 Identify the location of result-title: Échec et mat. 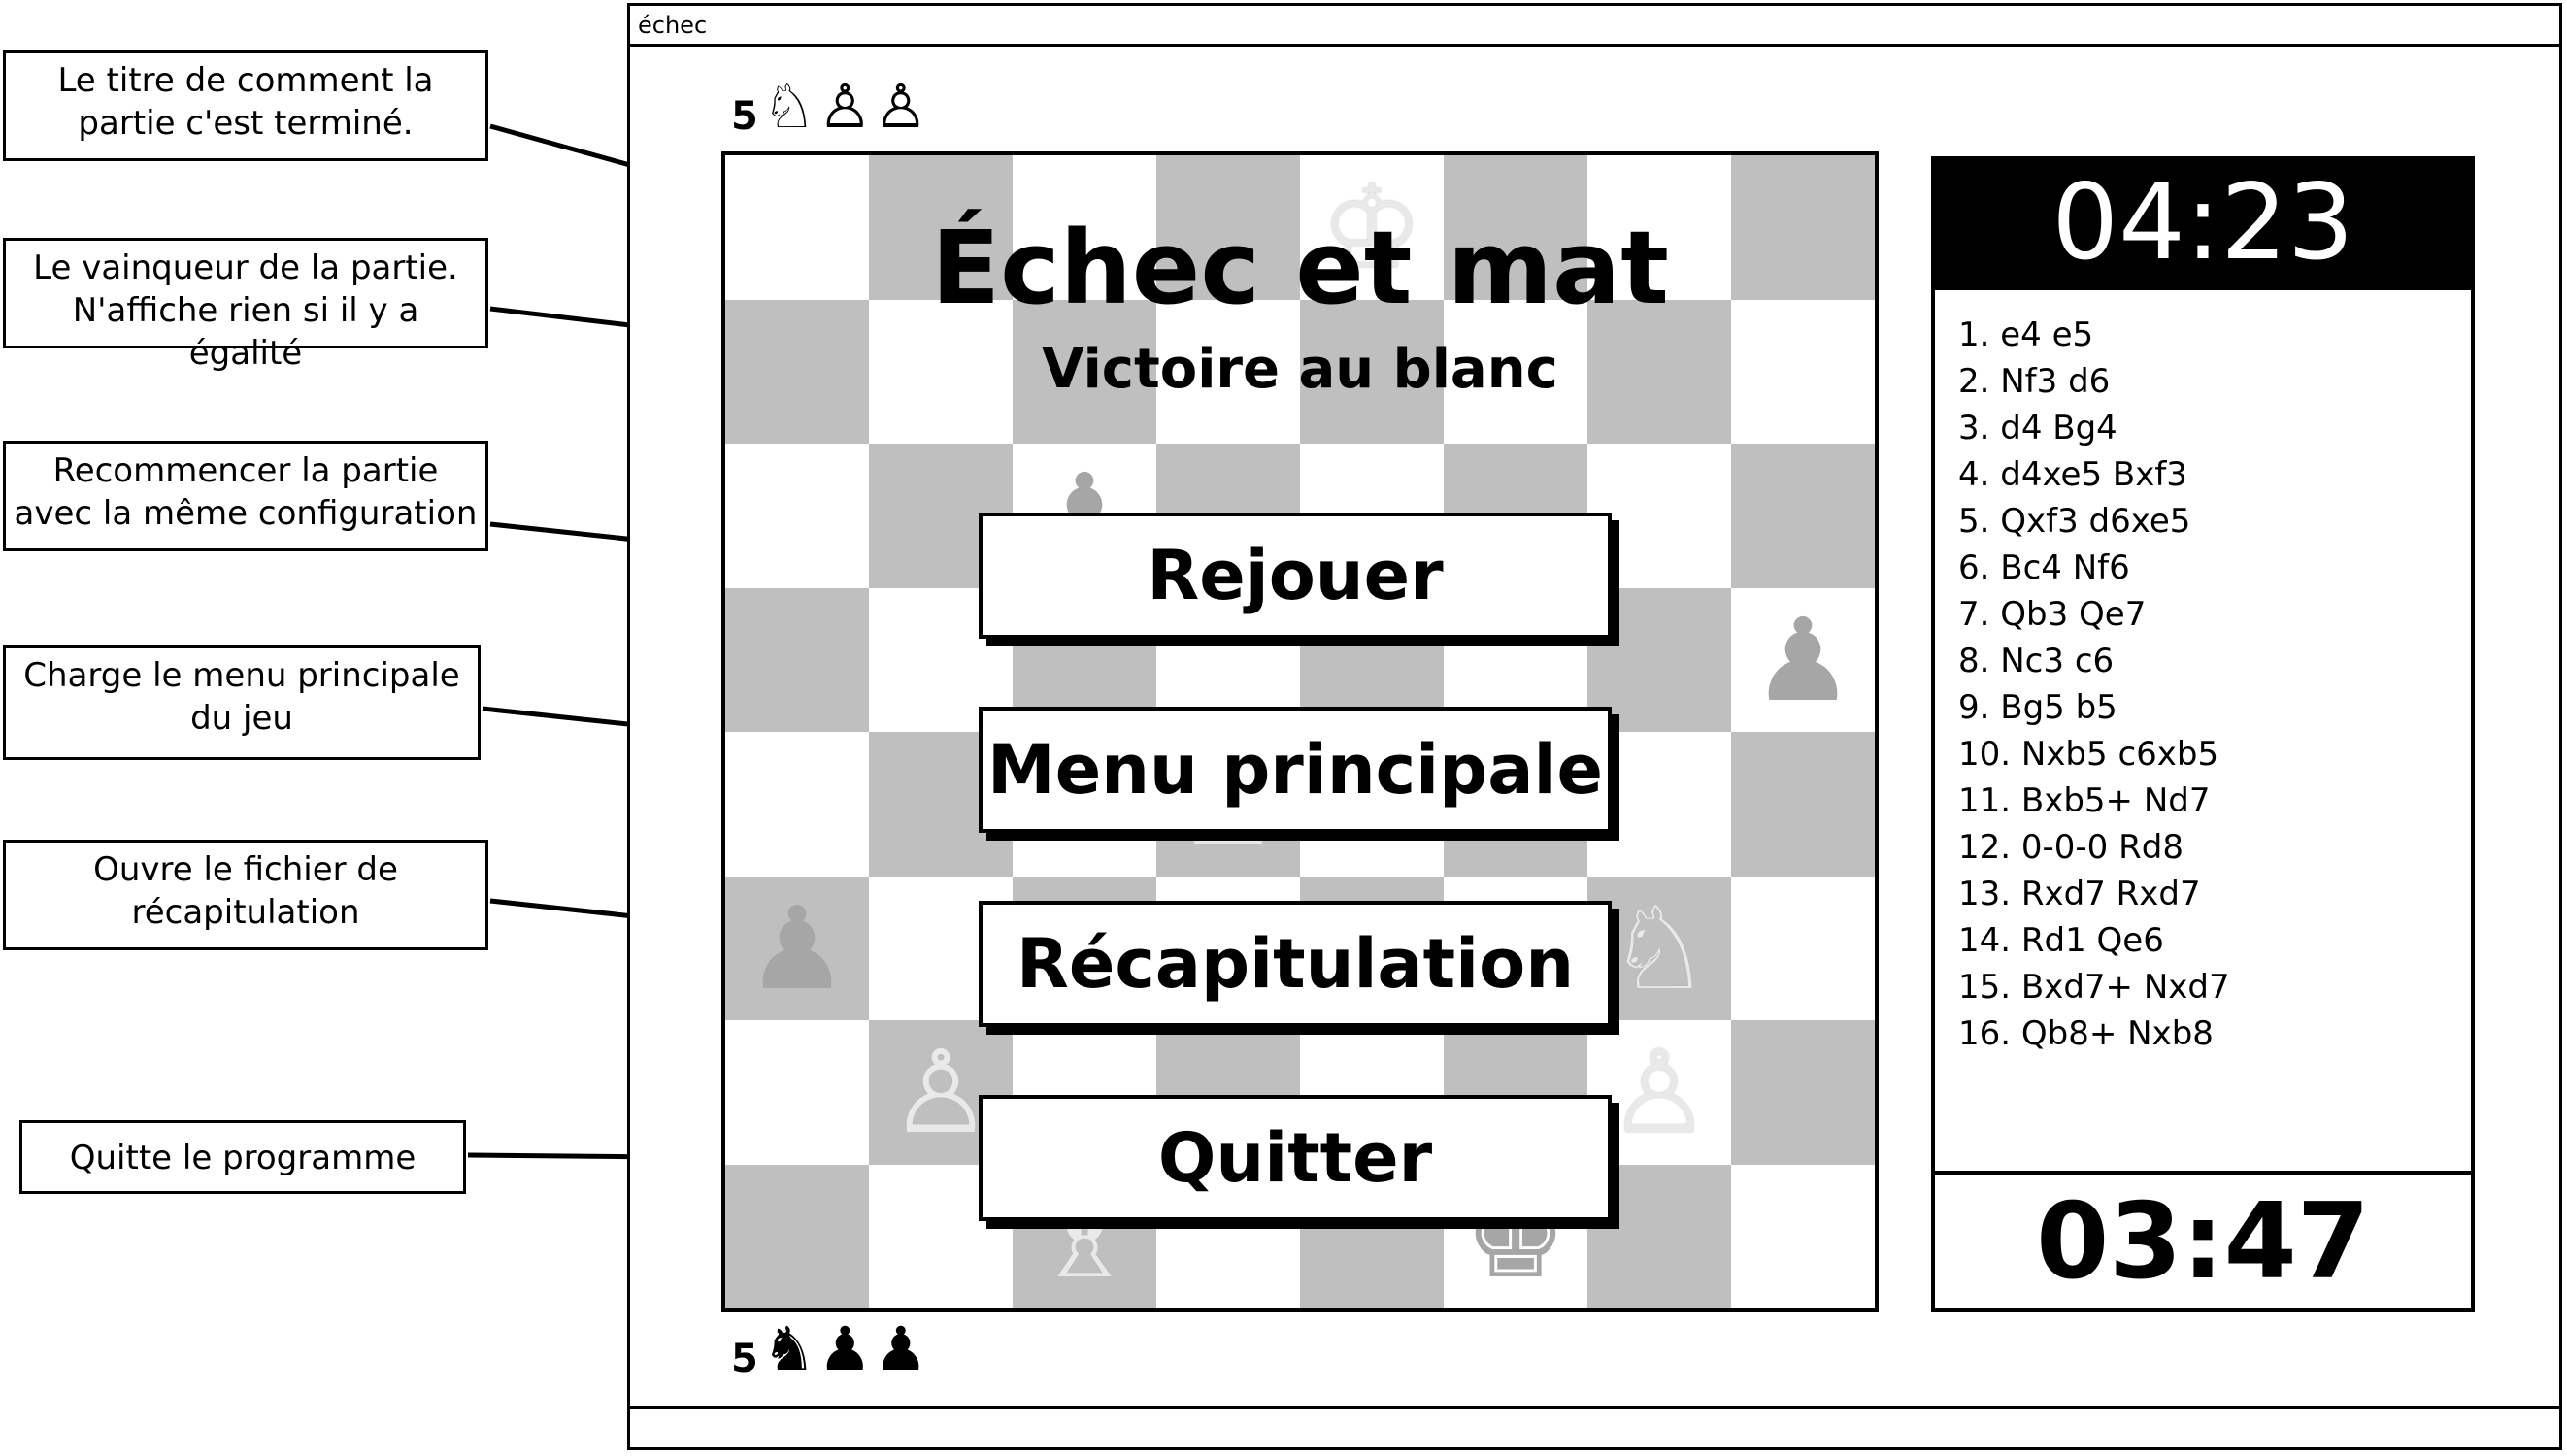
(1300, 268).